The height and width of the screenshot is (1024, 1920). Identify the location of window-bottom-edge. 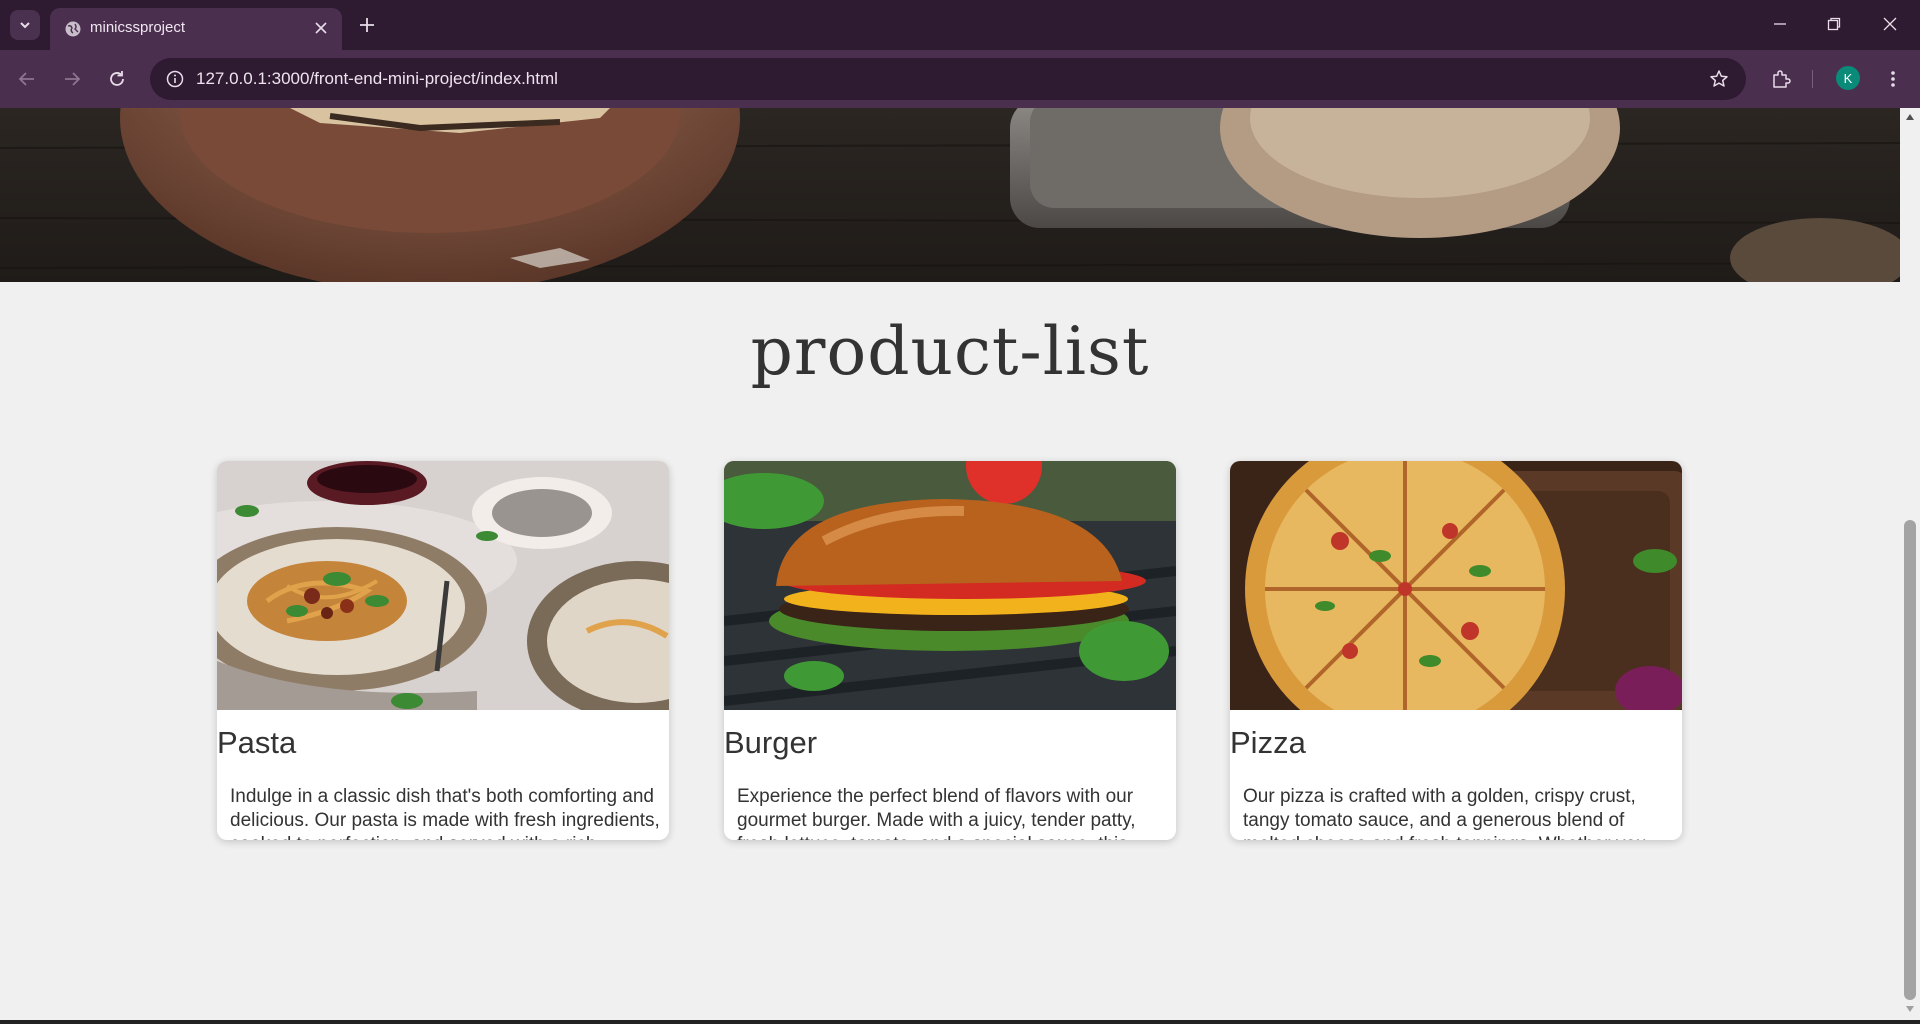
(960, 1022).